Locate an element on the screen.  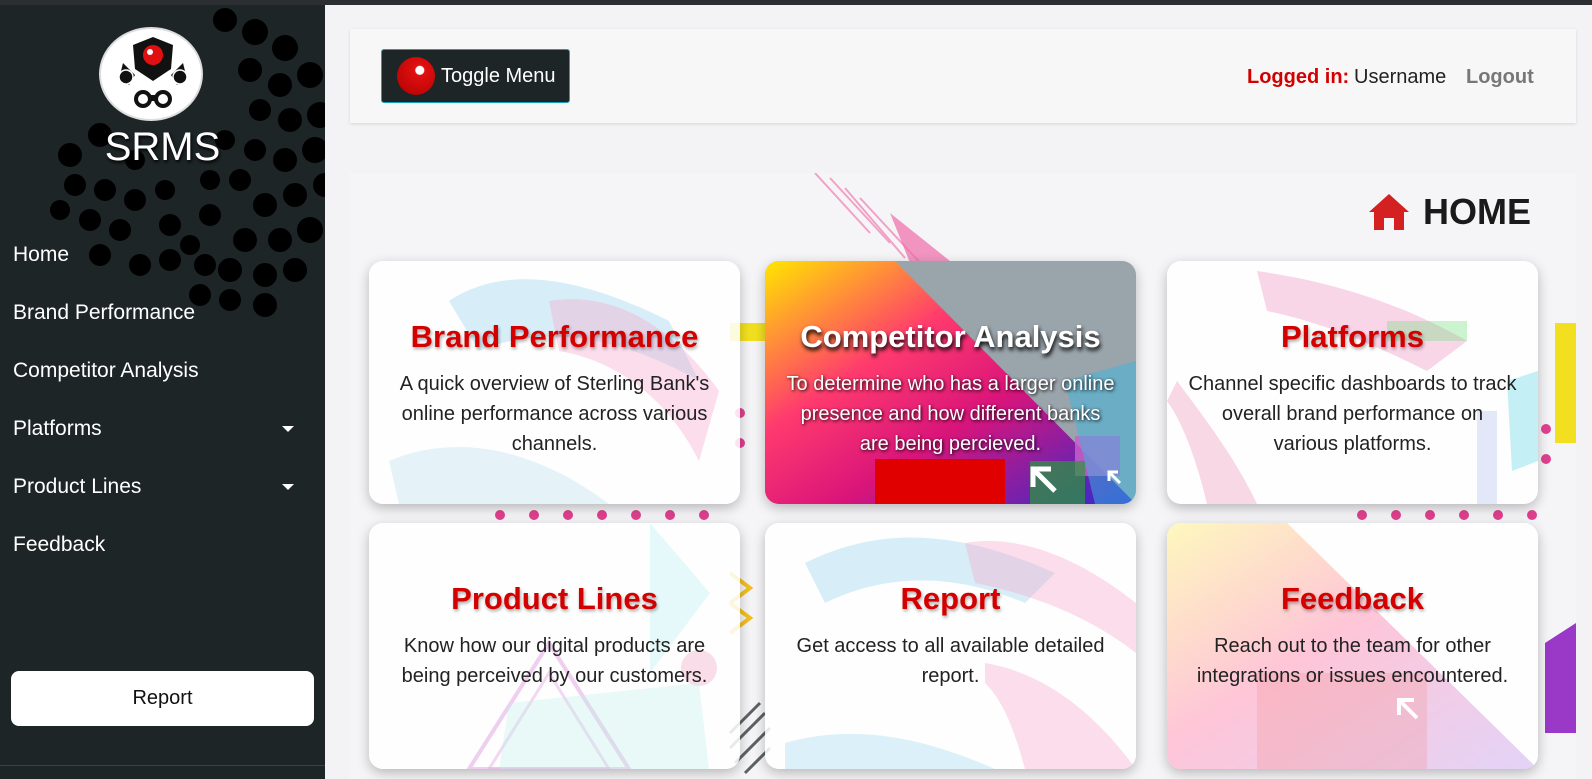
page-title-text: HOME is located at coordinates (1477, 211).